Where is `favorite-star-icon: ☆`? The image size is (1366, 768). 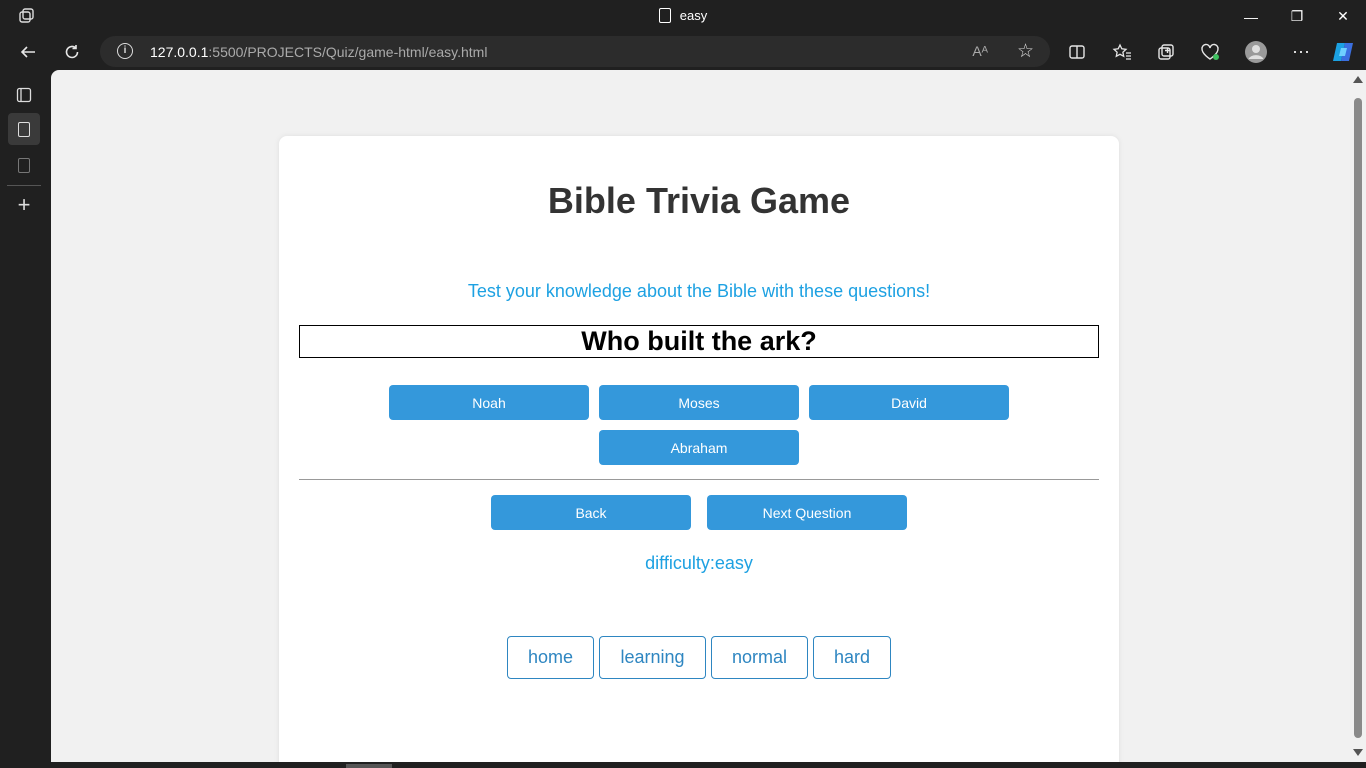
favorite-star-icon: ☆ is located at coordinates (1025, 51).